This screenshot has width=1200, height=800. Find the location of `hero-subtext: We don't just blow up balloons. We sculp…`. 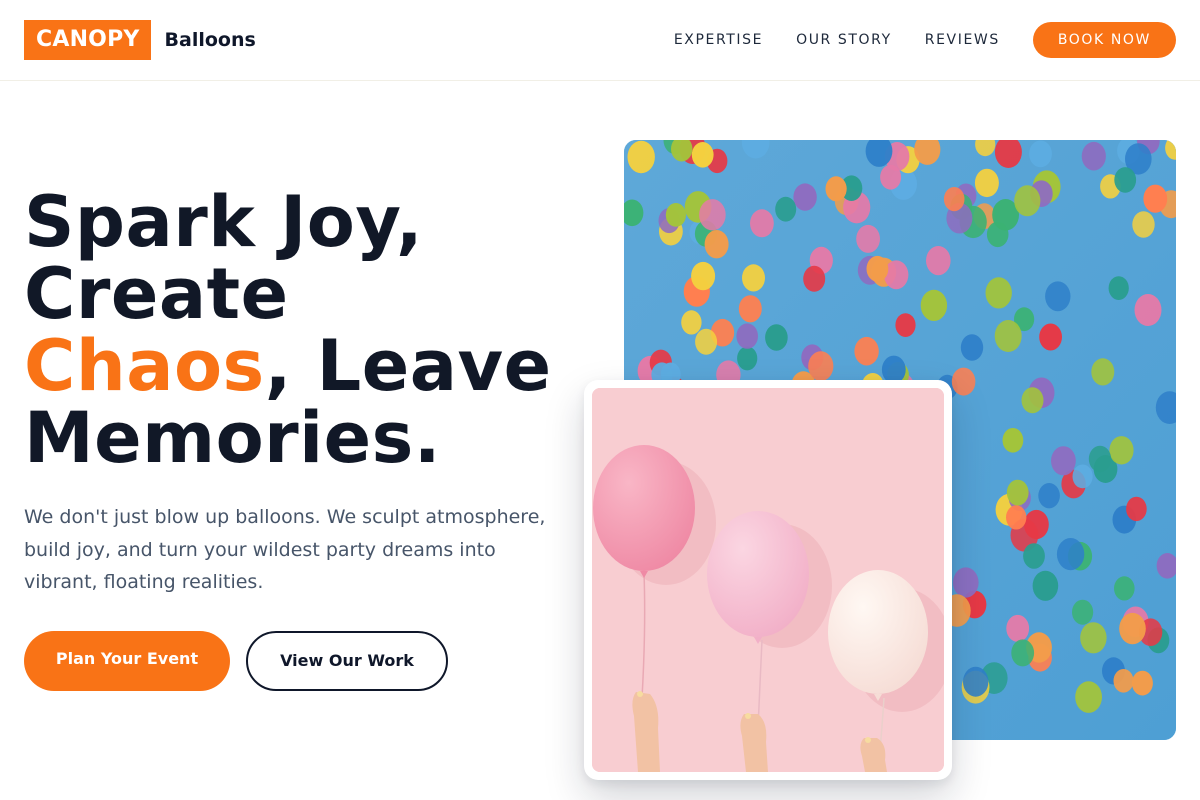

hero-subtext: We don't just blow up balloons. We sculp… is located at coordinates (285, 549).